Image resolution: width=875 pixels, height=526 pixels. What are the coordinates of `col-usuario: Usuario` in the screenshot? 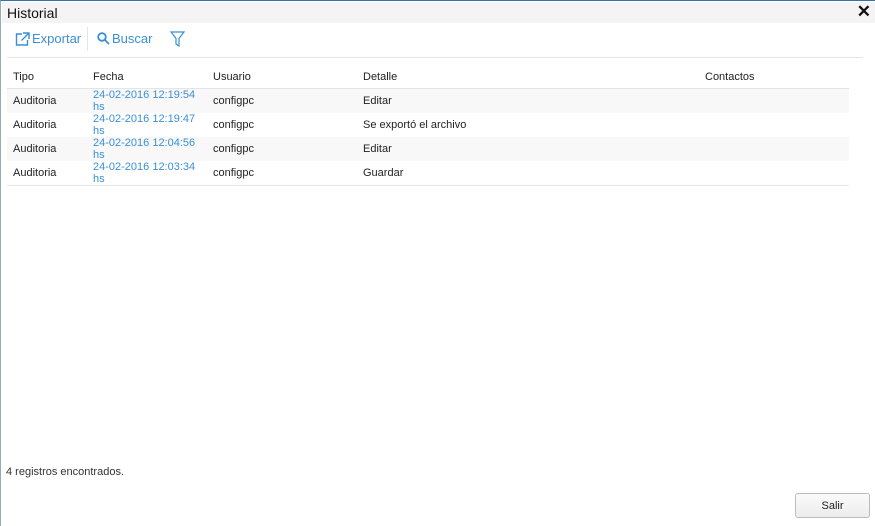 It's located at (282, 78).